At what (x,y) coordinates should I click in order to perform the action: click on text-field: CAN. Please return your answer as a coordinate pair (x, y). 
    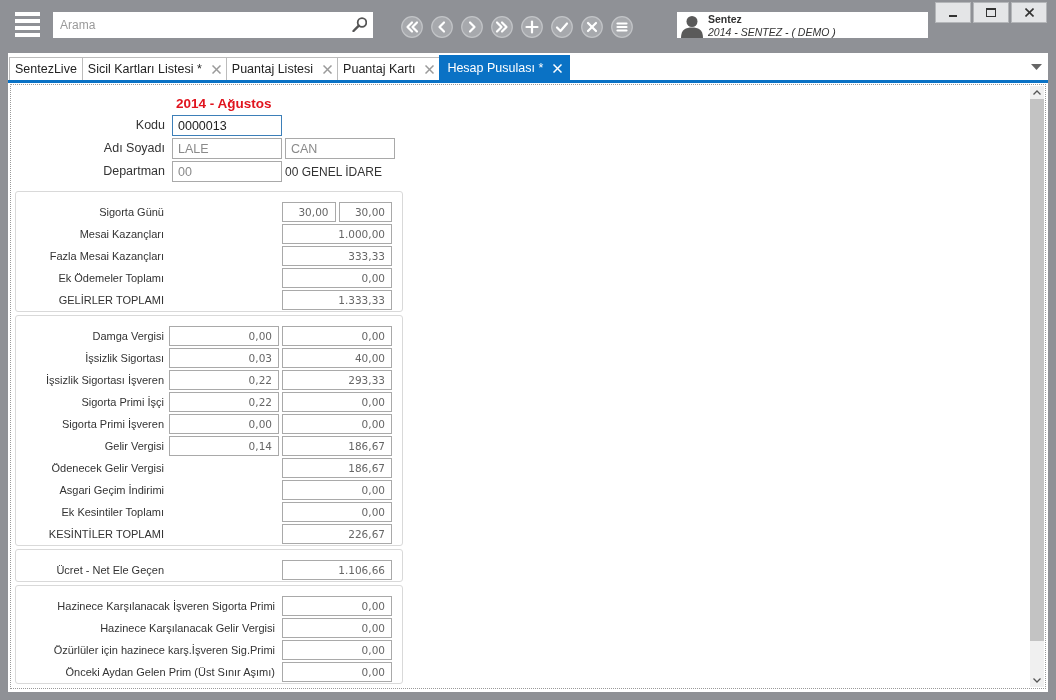
    Looking at the image, I should click on (340, 148).